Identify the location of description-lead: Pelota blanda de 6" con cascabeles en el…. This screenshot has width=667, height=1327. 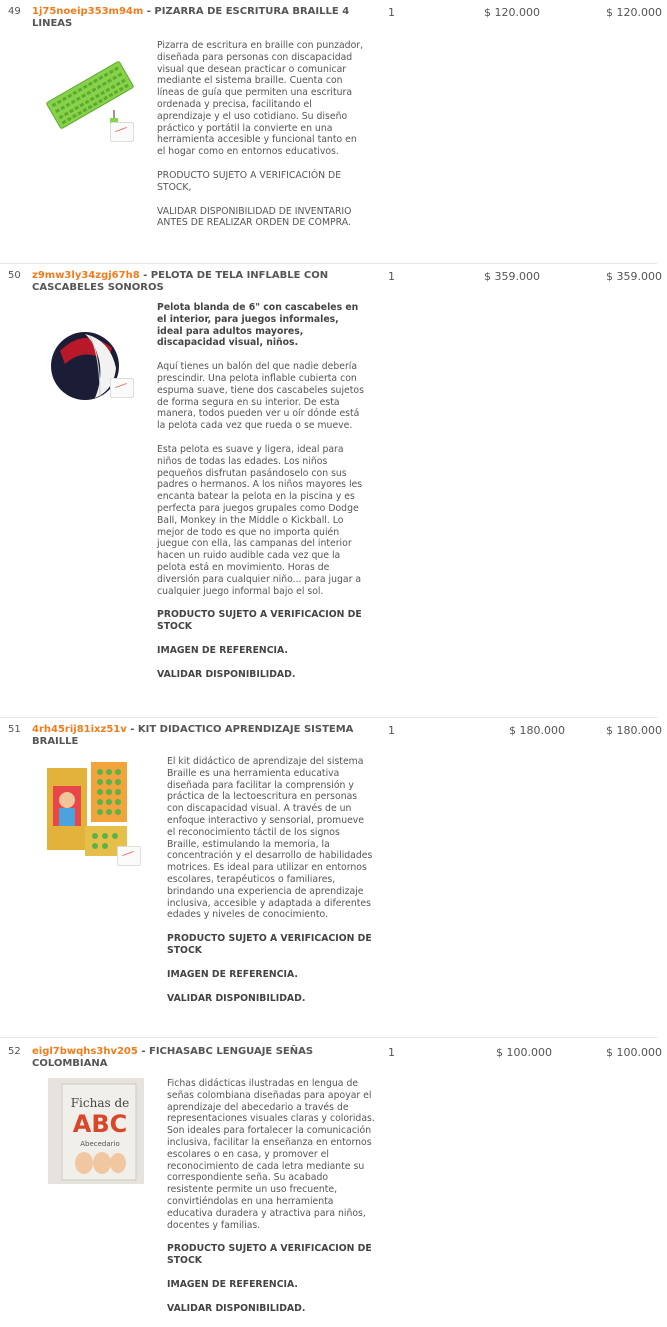
(258, 325).